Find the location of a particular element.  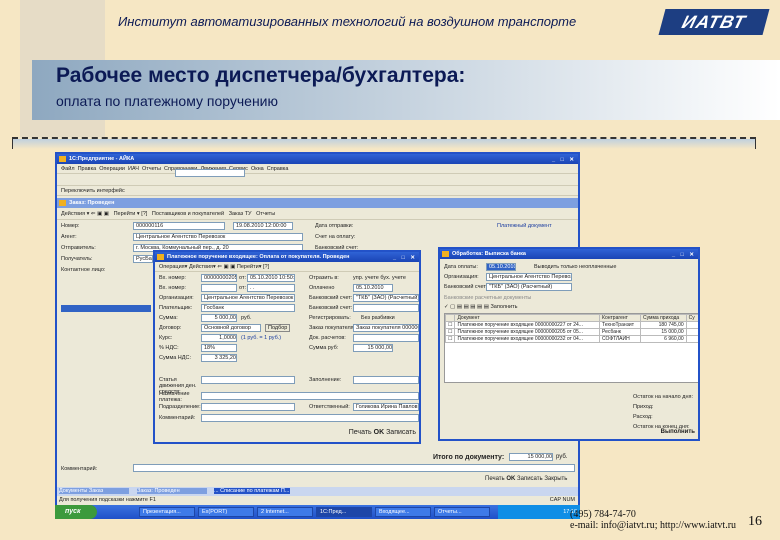

bank-account2-field is located at coordinates (386, 308).